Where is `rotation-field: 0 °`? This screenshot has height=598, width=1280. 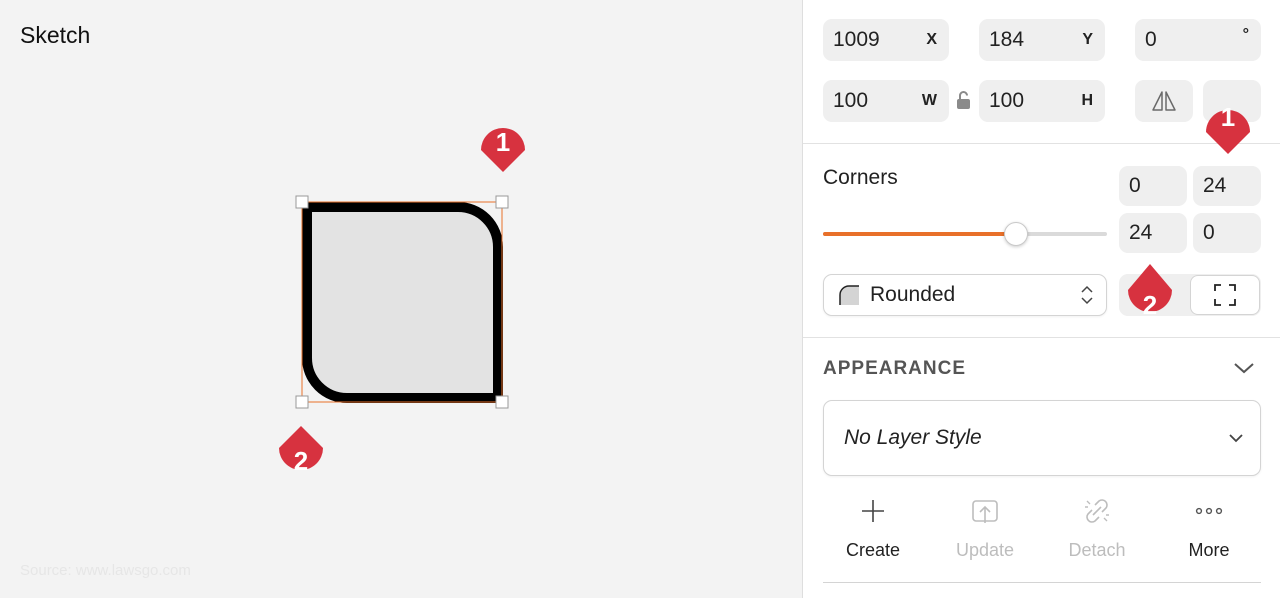 rotation-field: 0 ° is located at coordinates (1198, 40).